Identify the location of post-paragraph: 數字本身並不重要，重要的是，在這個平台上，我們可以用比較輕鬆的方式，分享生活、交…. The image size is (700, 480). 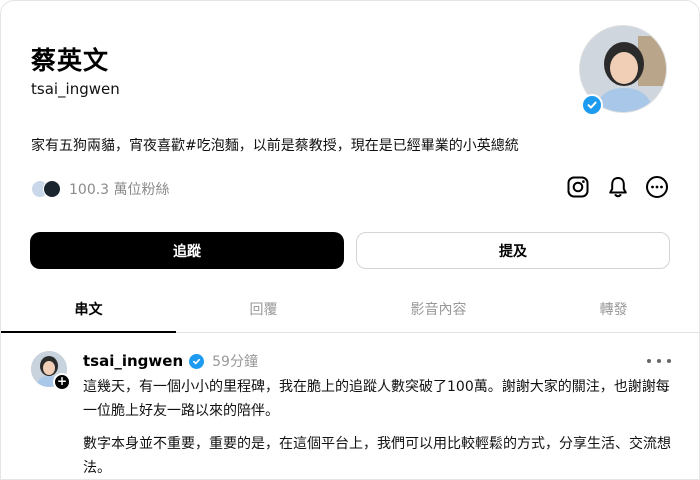
(377, 456).